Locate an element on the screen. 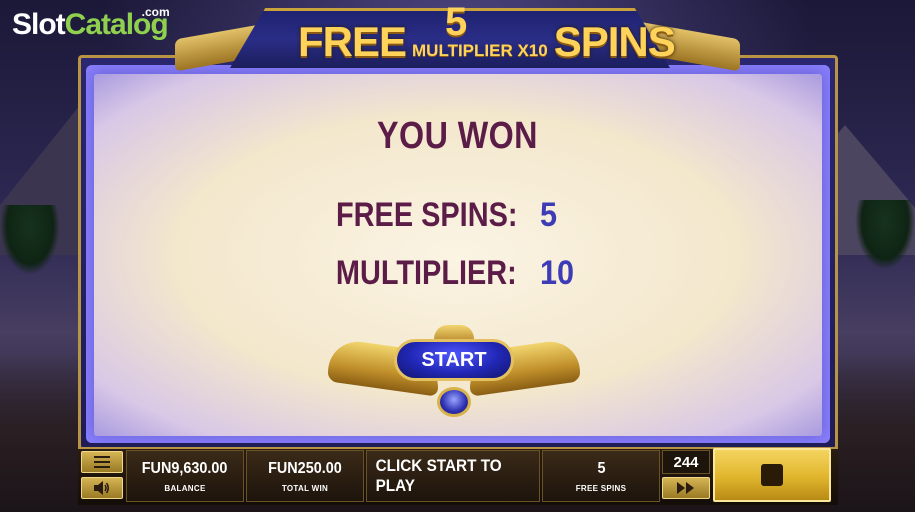 Image resolution: width=915 pixels, height=512 pixels. multiplier-value: 10 is located at coordinates (557, 273).